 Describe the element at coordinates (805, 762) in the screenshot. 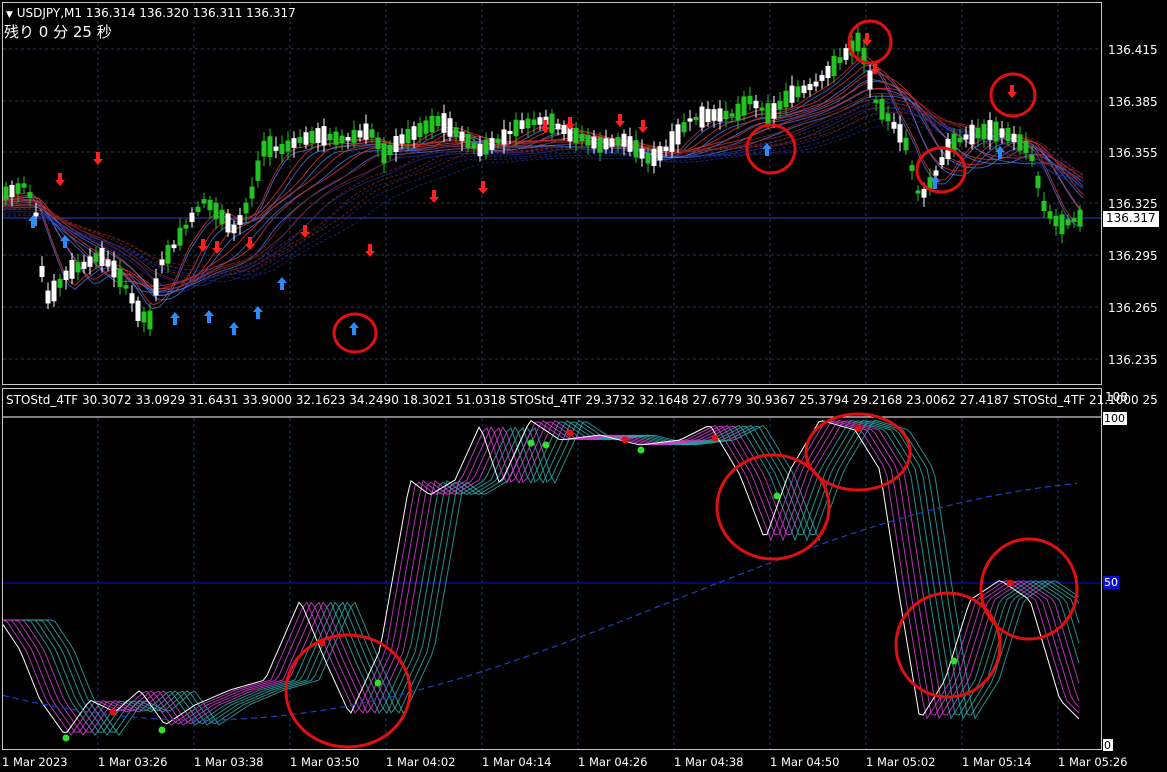

I see `time-axis-label: 1 Mar 04:50` at that location.